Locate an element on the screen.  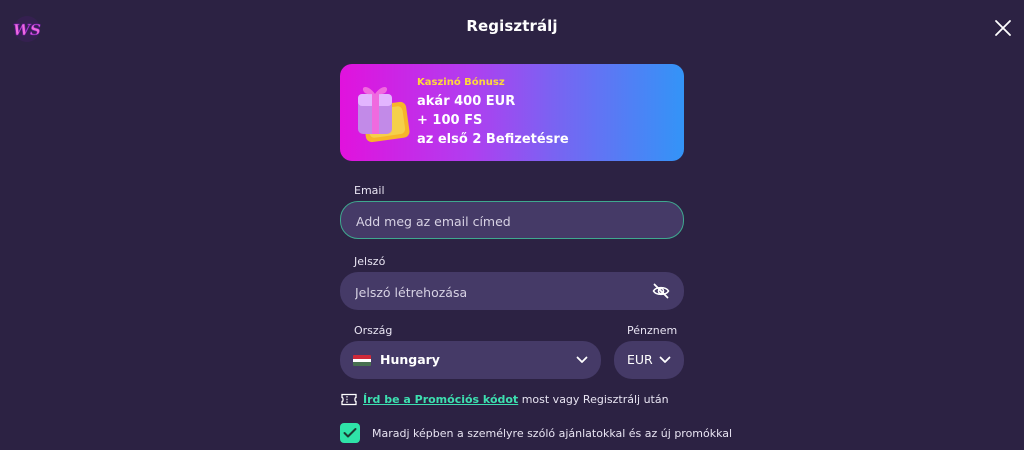
currency-select: EUR is located at coordinates (649, 360).